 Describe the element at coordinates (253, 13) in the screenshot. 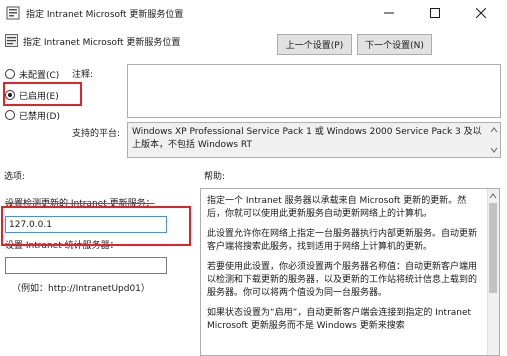

I see `title-bar: 指定 Intranet Microsoft 更新服务位置` at that location.